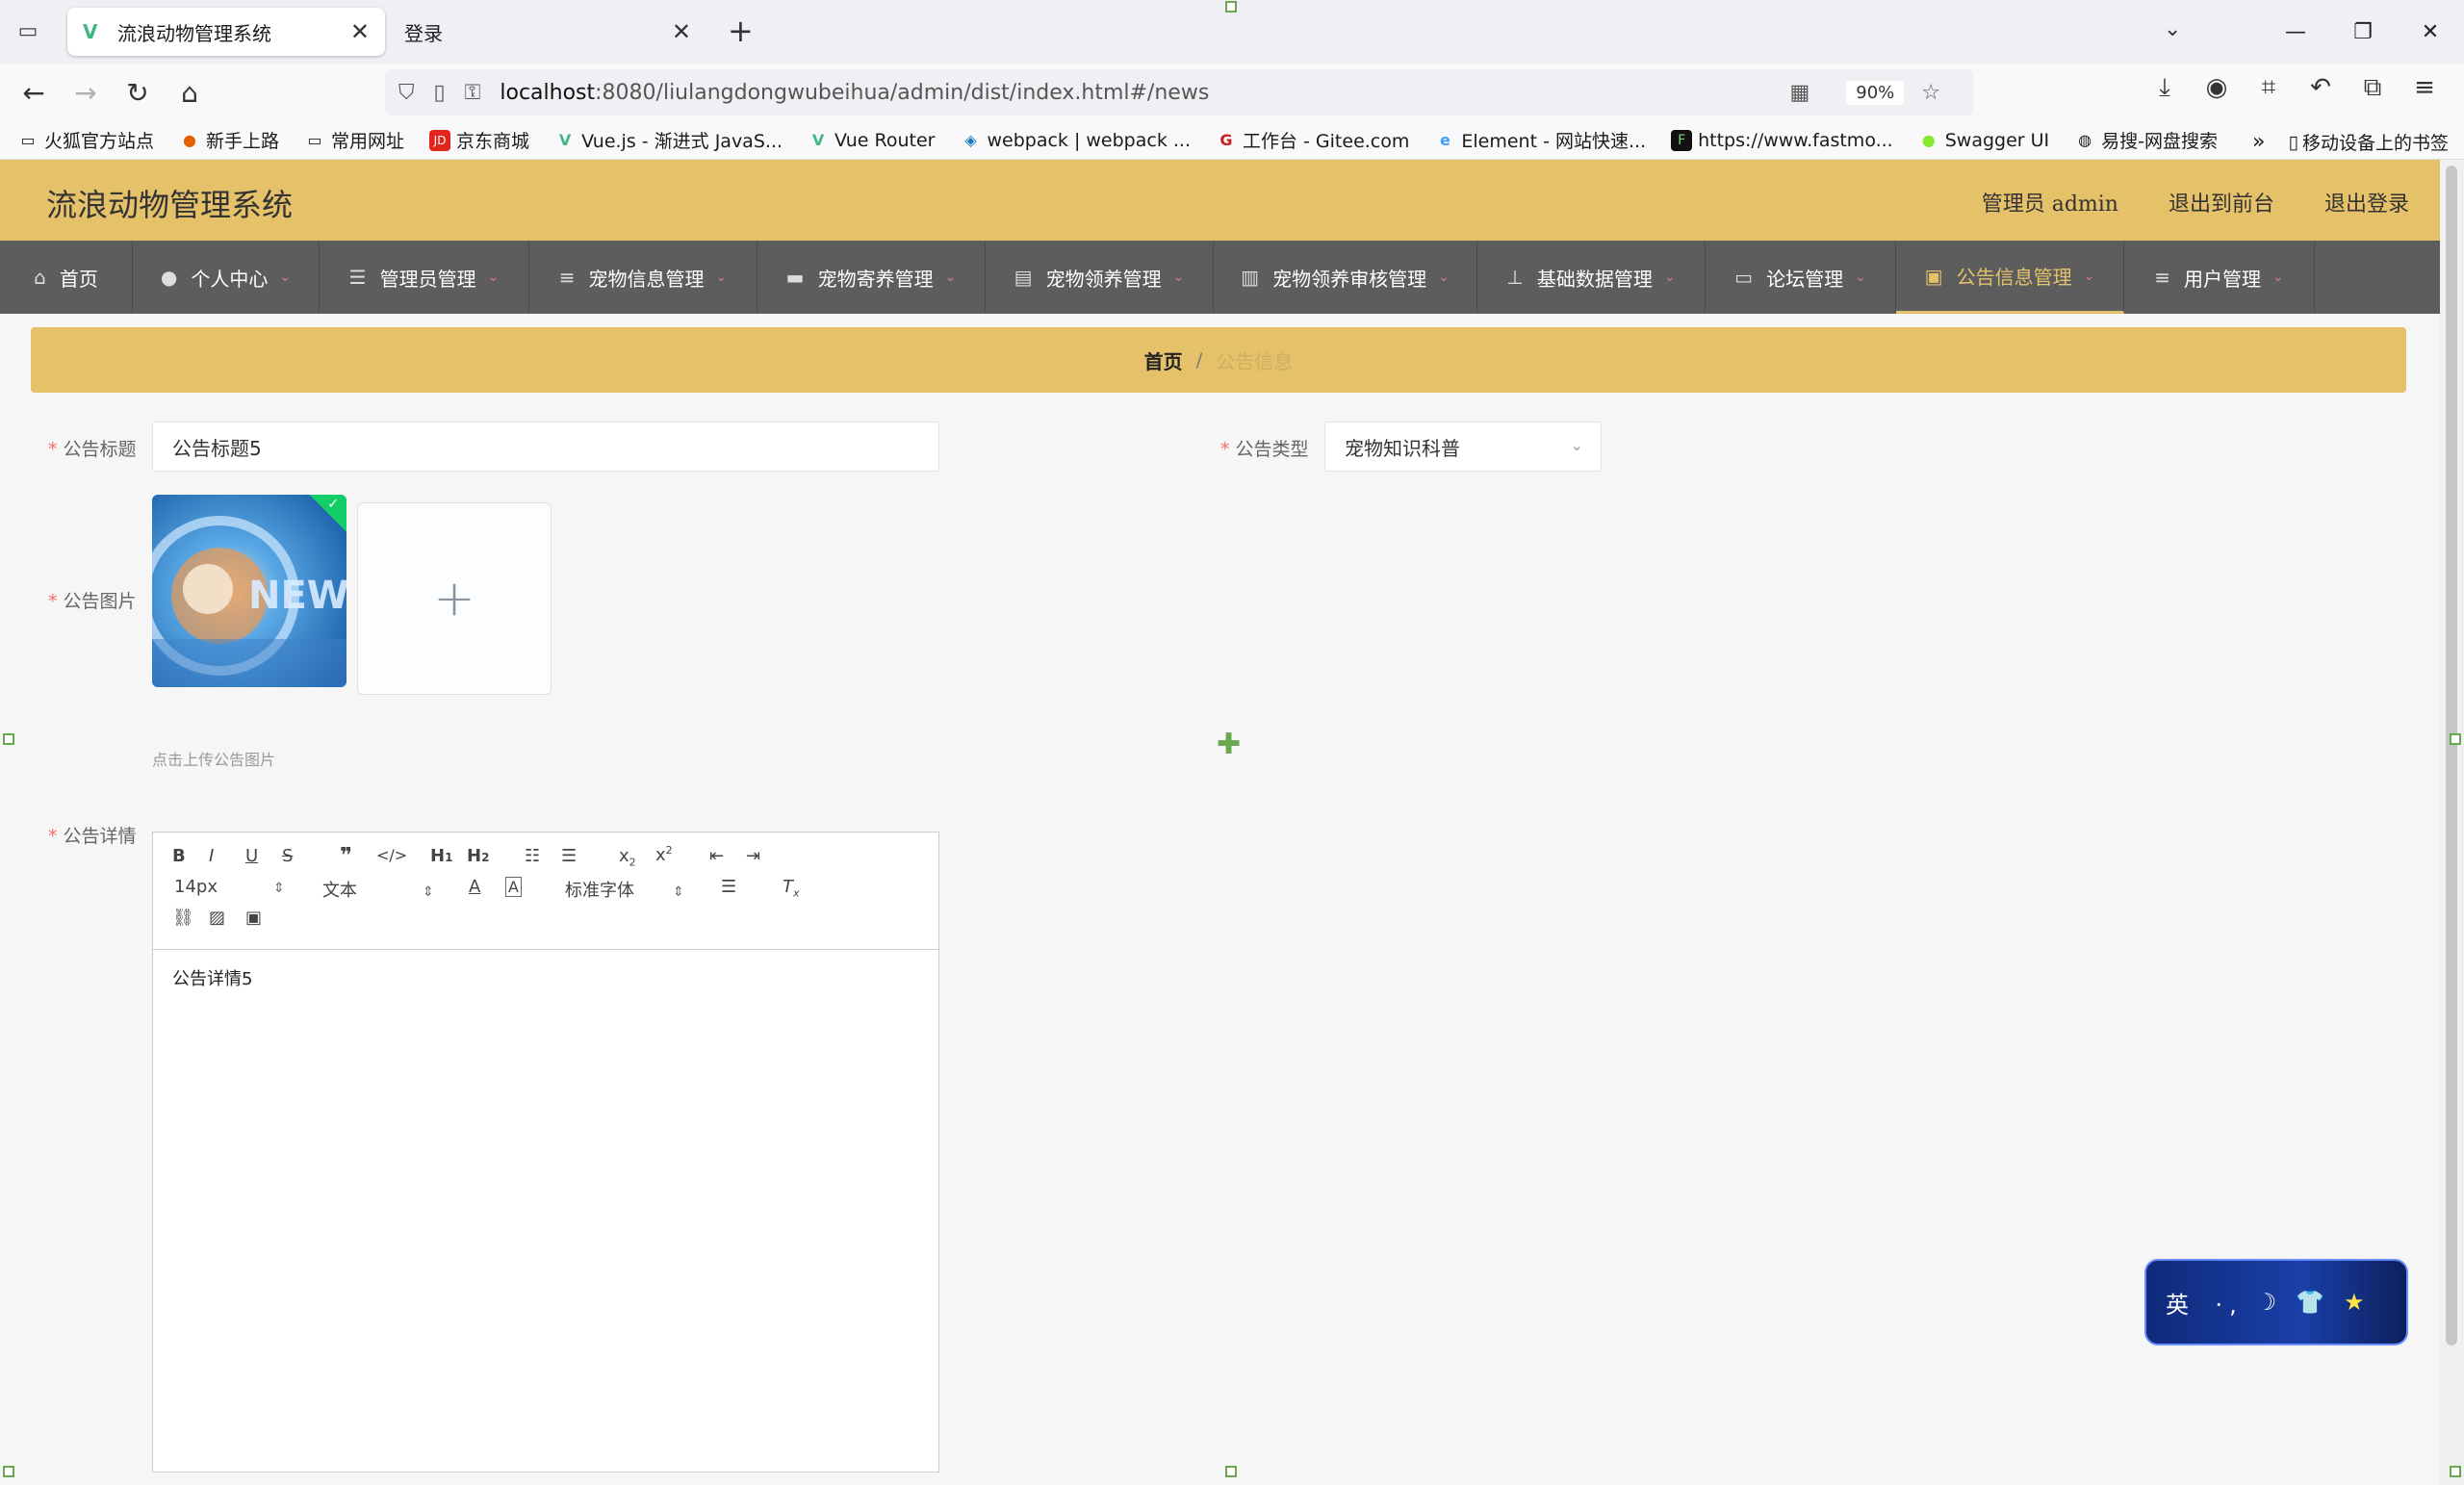 The width and height of the screenshot is (2464, 1485). Describe the element at coordinates (871, 277) in the screenshot. I see `menu-item-pet-foster: ▬ 宠物寄养管理 ⌄` at that location.